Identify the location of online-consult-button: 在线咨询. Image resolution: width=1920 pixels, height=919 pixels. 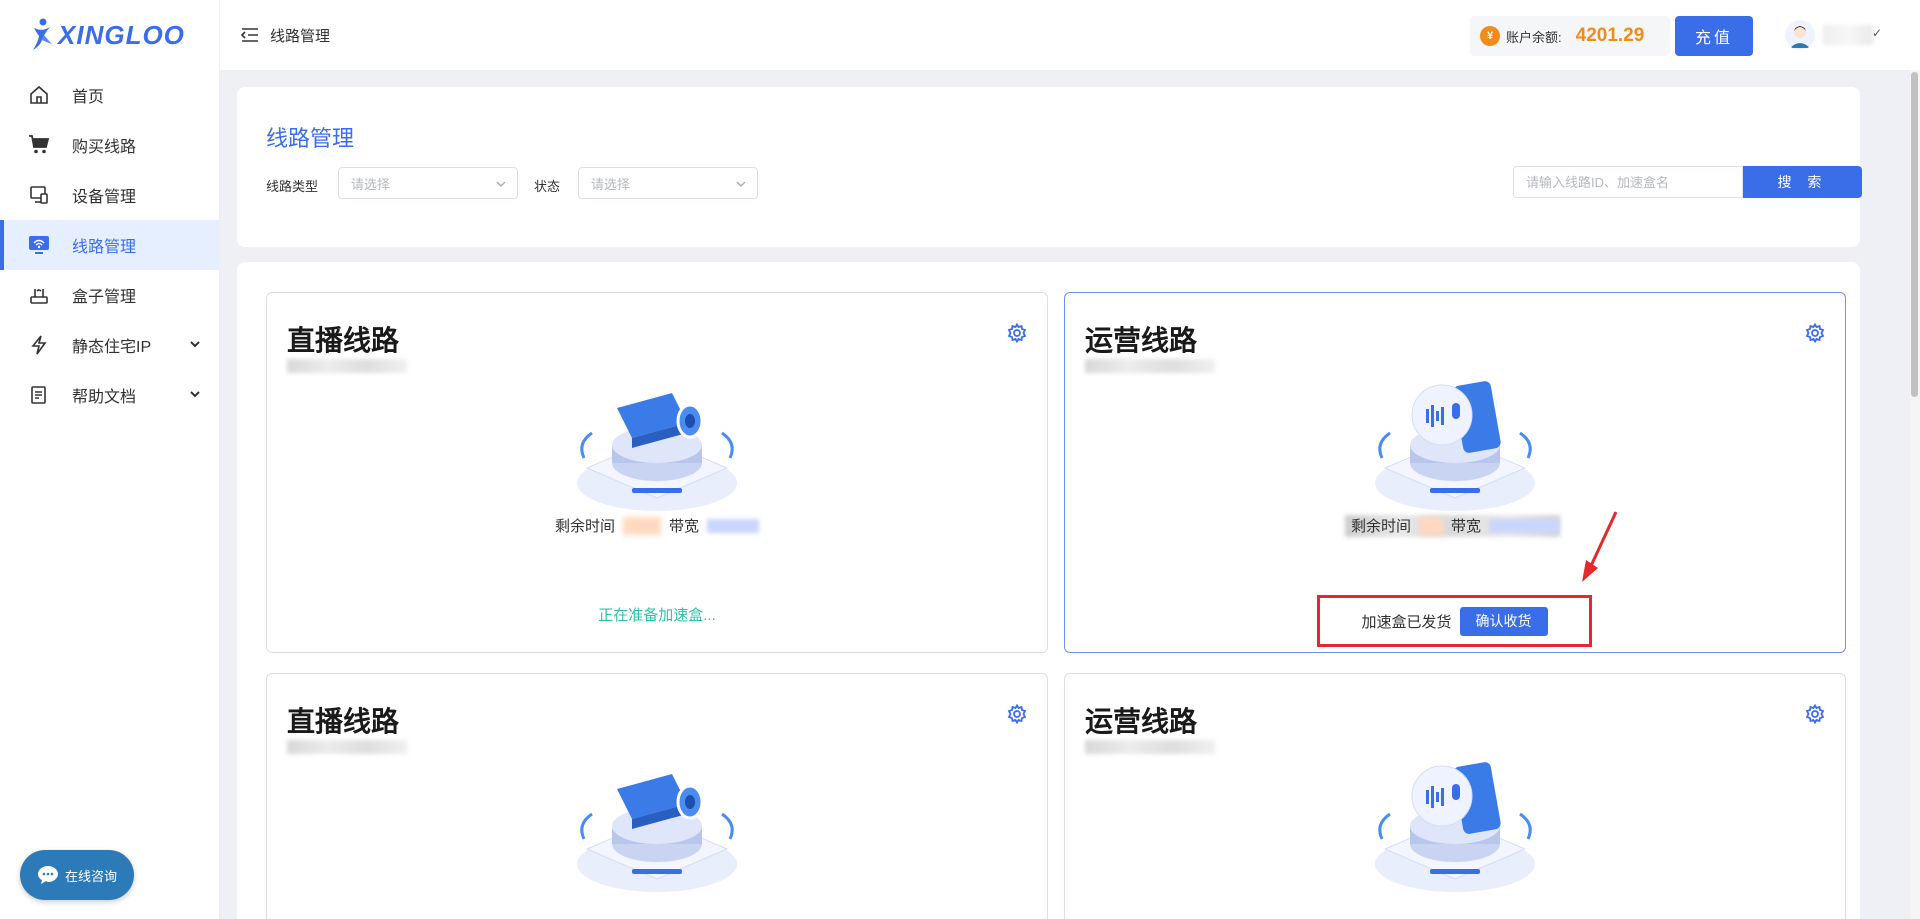
(77, 875).